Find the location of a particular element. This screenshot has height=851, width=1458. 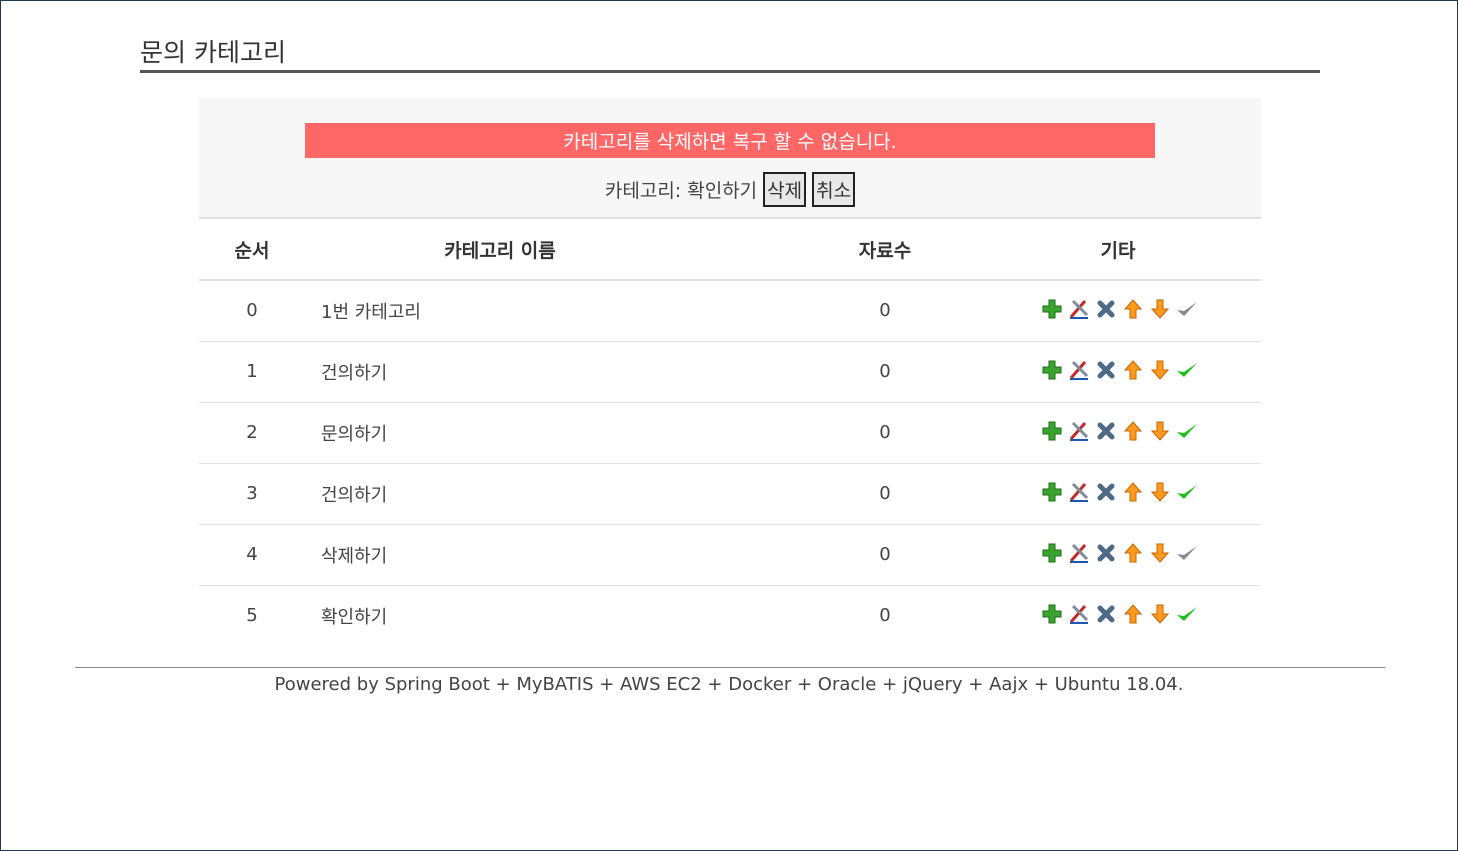

table-header-row: 순서 카테고리 이름 자료수 기타 is located at coordinates (730, 250).